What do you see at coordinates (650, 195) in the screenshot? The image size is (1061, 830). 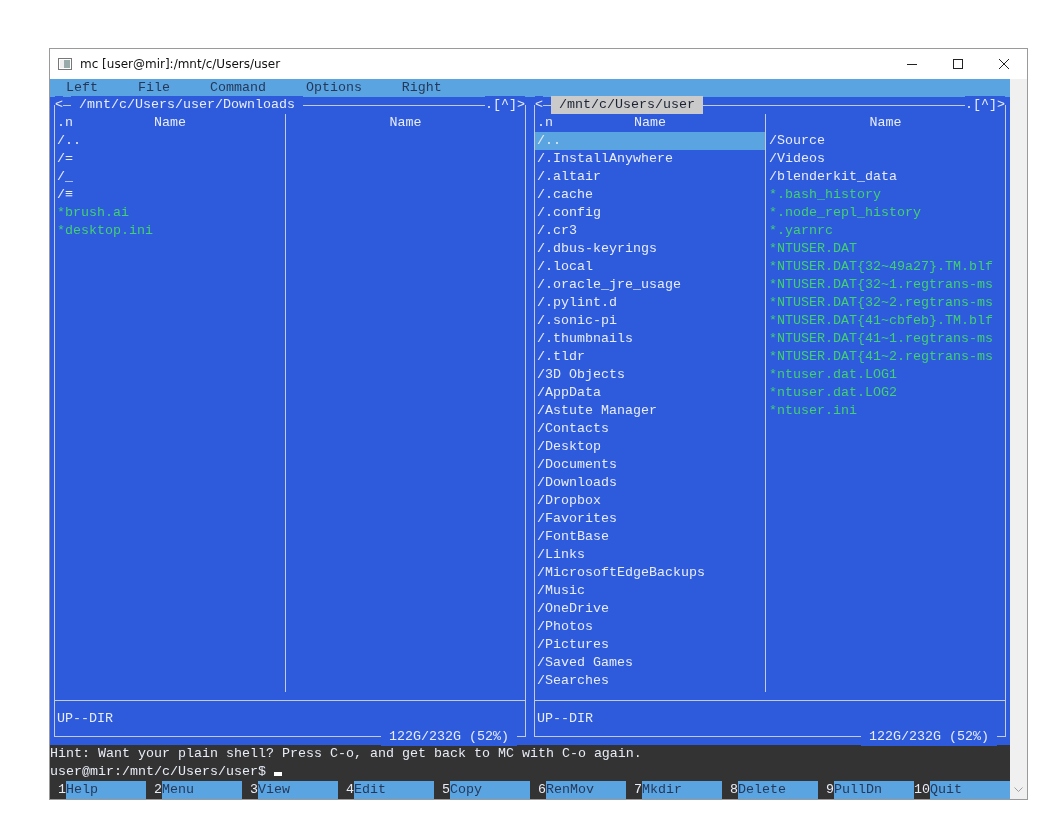 I see `file-entry: /.cache` at bounding box center [650, 195].